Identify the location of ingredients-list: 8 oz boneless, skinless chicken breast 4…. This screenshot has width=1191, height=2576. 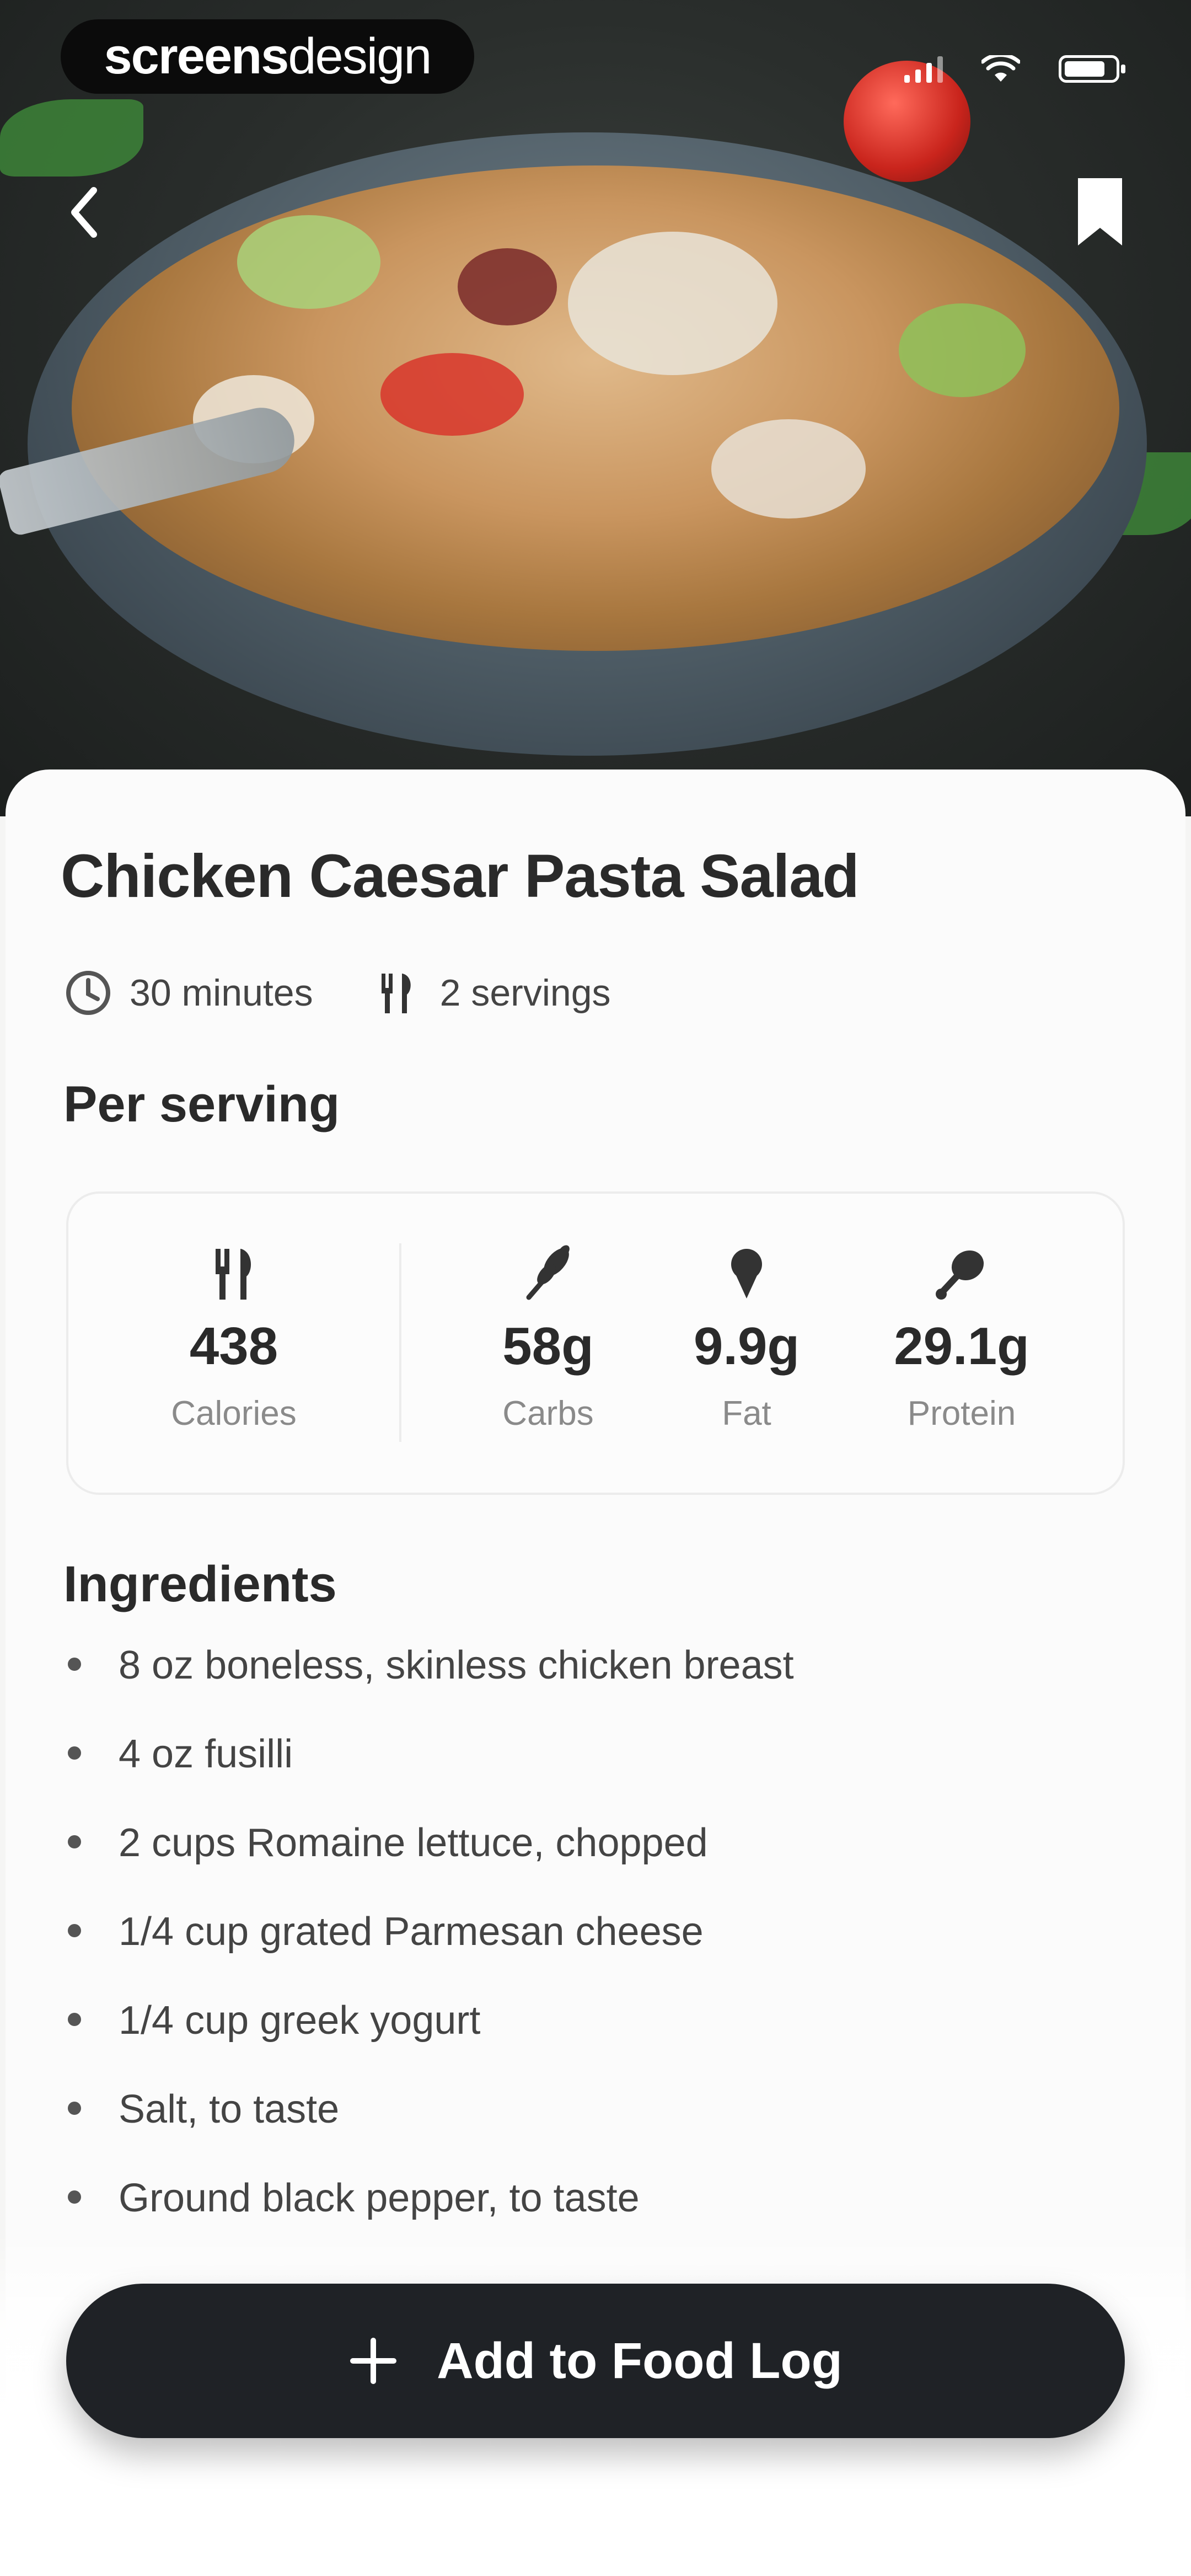
(428, 1943).